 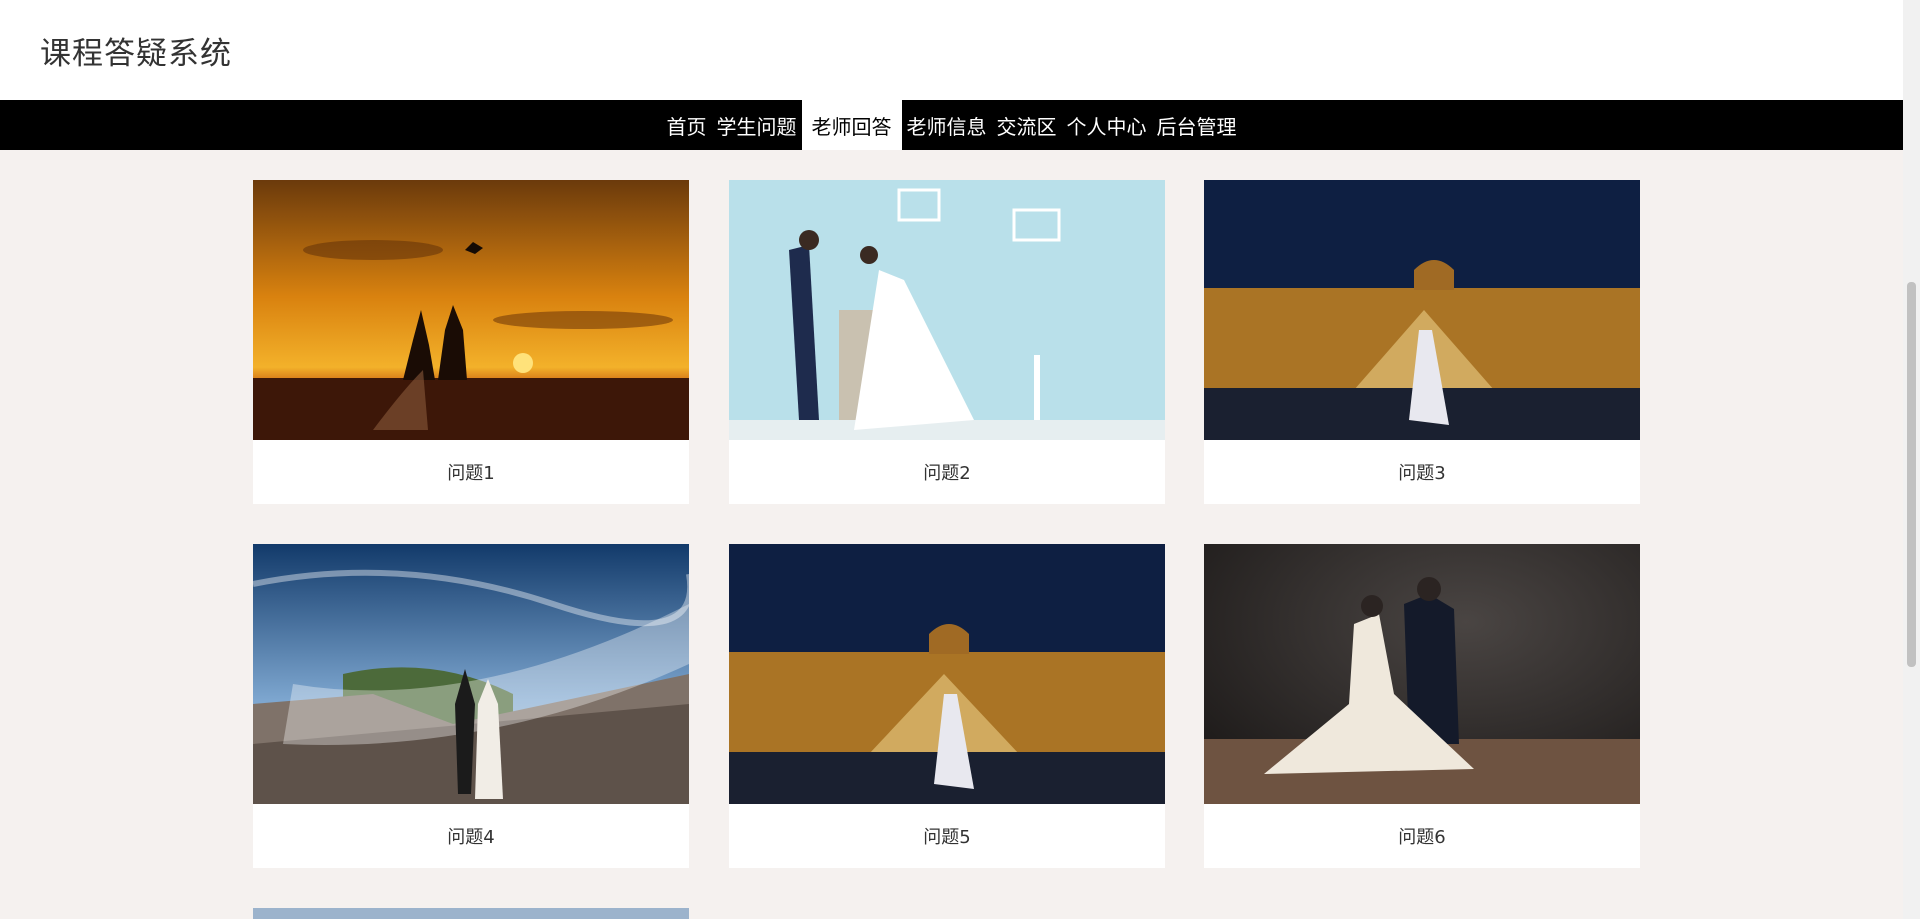 I want to click on site-header: 课程答疑系统, so click(x=951, y=50).